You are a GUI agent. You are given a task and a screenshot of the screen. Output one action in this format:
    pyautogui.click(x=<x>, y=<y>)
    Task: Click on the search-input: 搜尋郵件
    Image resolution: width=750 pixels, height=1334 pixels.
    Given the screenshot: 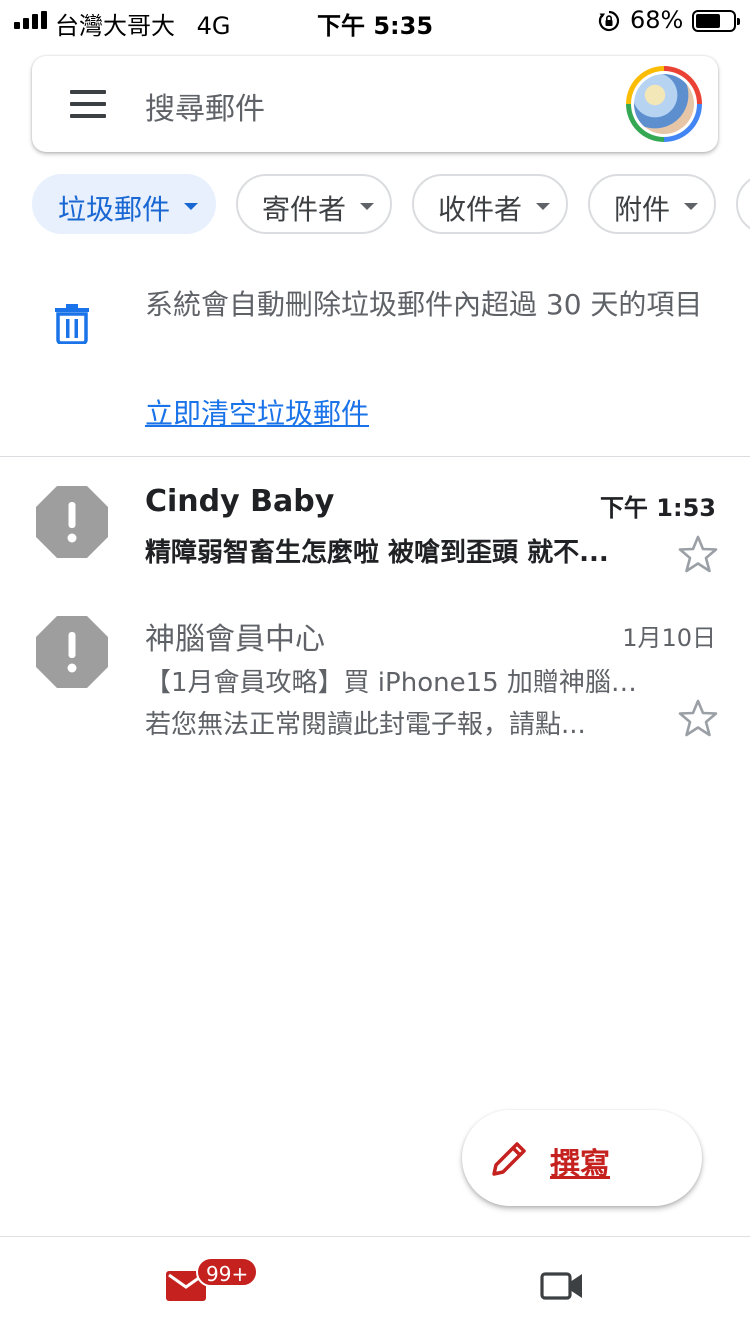 What is the action you would take?
    pyautogui.click(x=205, y=106)
    